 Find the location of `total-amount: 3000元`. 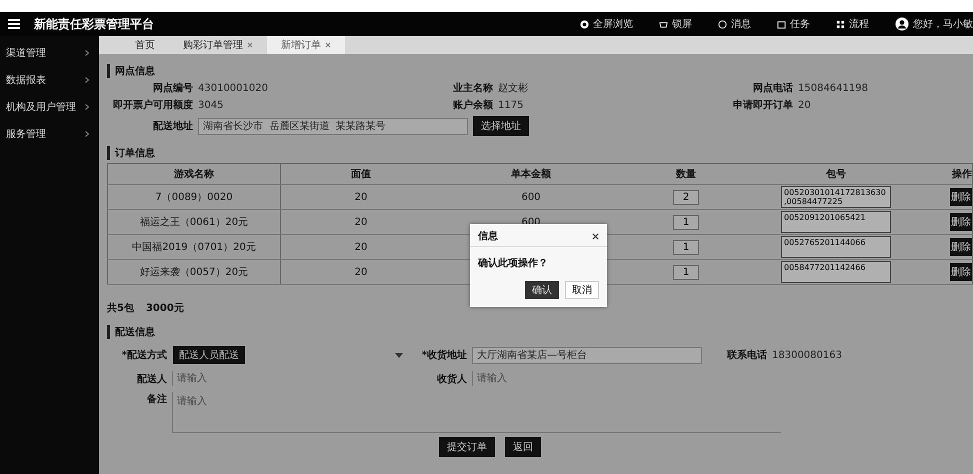

total-amount: 3000元 is located at coordinates (165, 308).